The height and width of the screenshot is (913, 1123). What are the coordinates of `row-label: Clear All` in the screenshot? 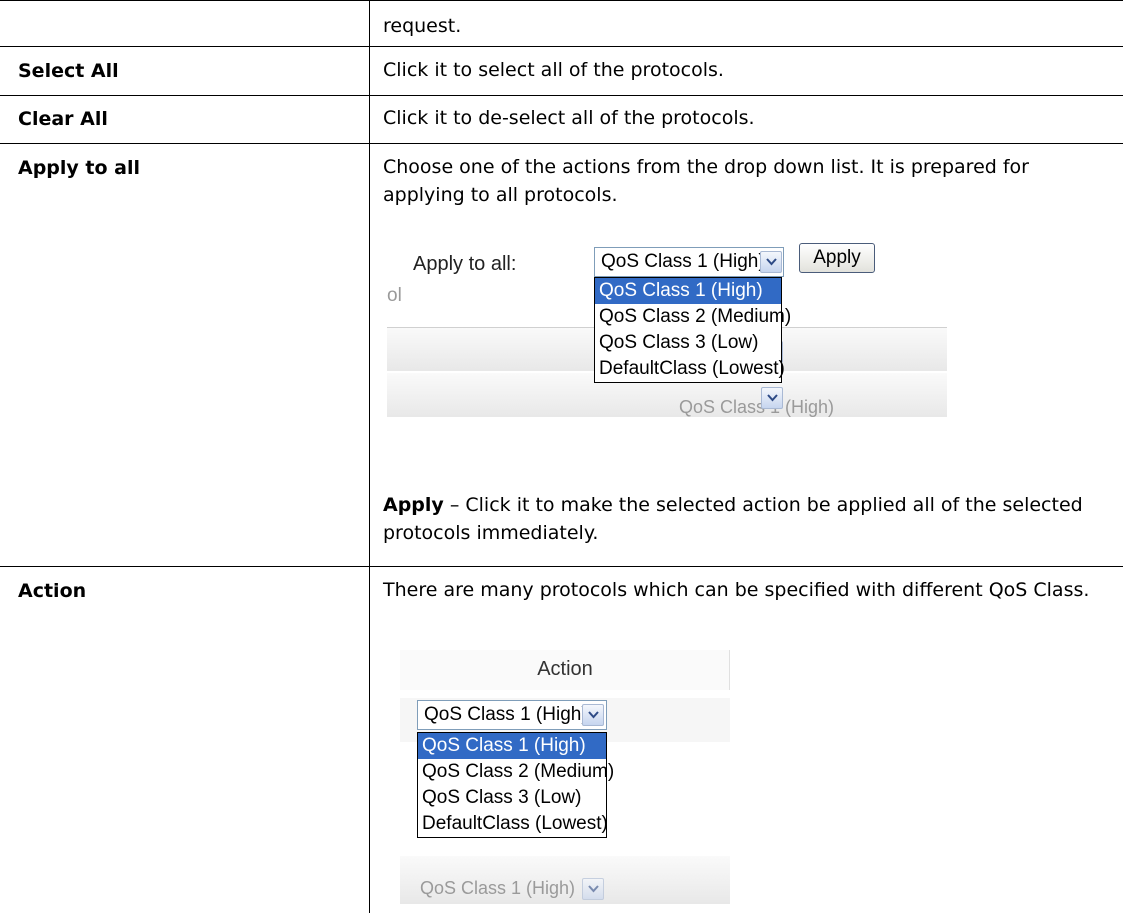 It's located at (63, 119).